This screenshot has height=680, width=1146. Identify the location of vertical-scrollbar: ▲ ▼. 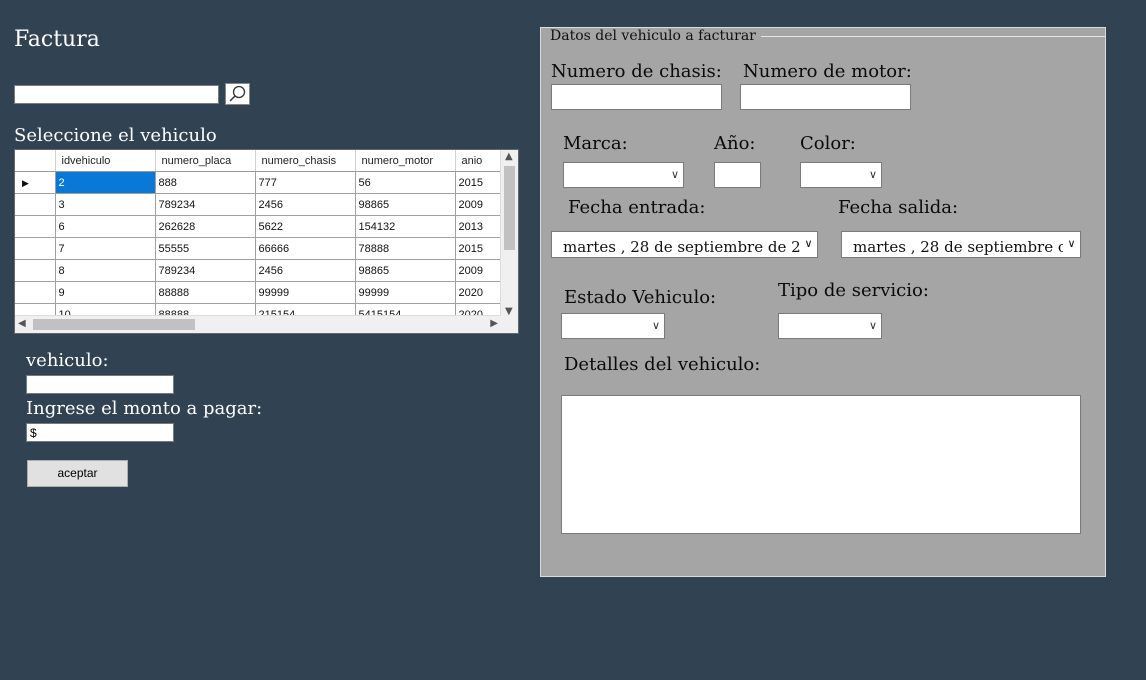
(509, 234).